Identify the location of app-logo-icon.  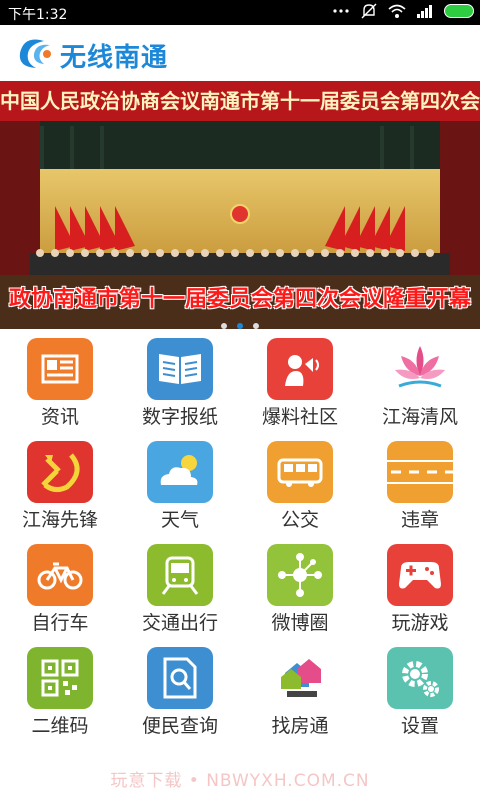
(35, 53).